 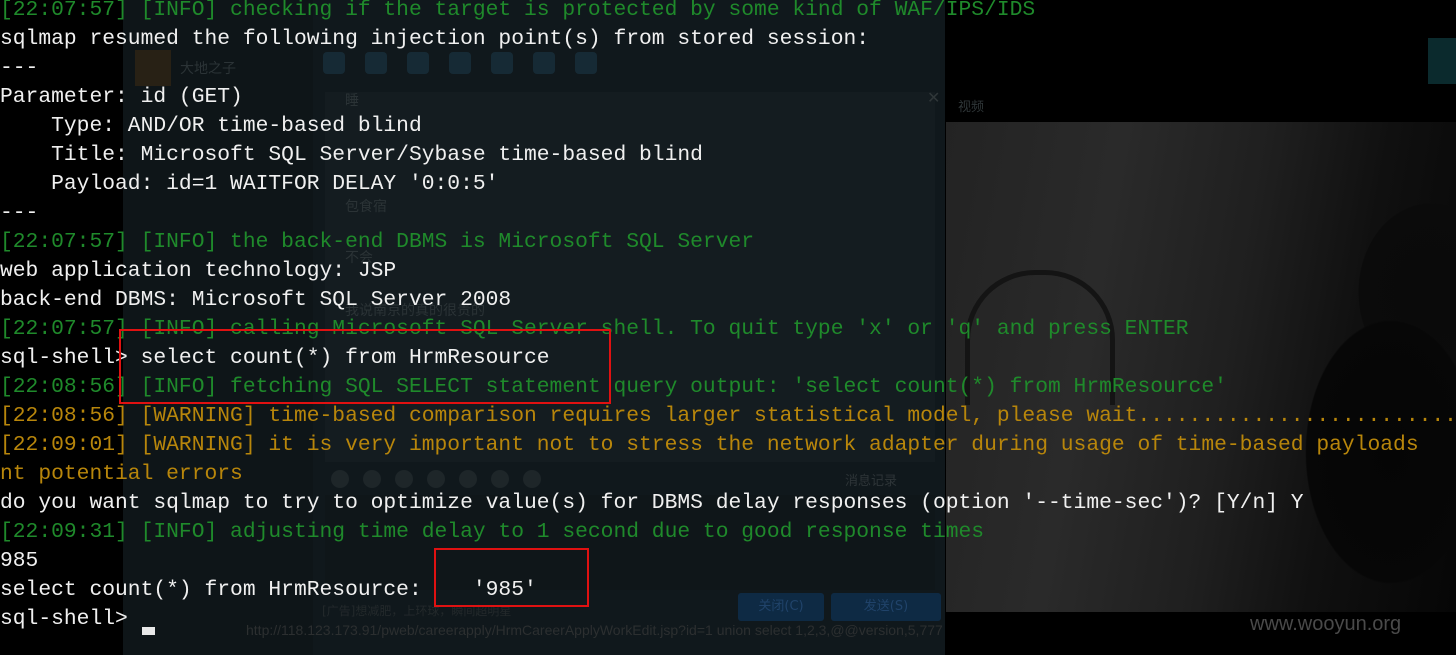 What do you see at coordinates (256, 300) in the screenshot?
I see `terminal-line: back-end DBMS: Microsoft SQL Server 2008` at bounding box center [256, 300].